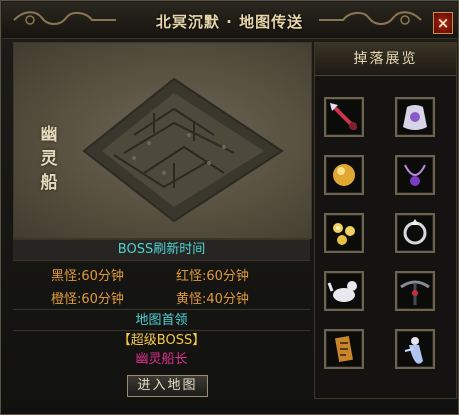 Image resolution: width=459 pixels, height=415 pixels. I want to click on white-cape-icon, so click(415, 117).